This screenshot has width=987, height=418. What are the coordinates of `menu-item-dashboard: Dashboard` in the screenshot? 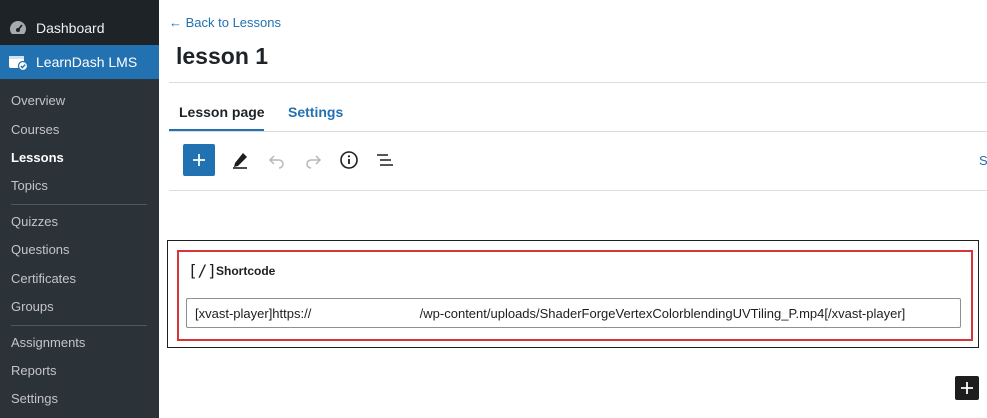 It's located at (79, 28).